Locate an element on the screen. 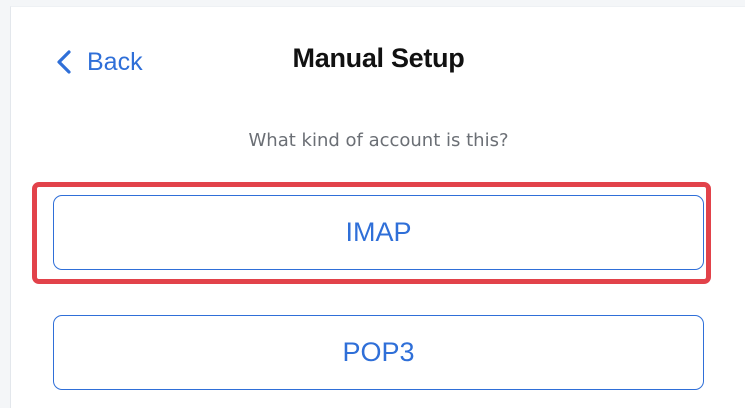 The image size is (745, 408). option-label-pop3: POP3 is located at coordinates (378, 352).